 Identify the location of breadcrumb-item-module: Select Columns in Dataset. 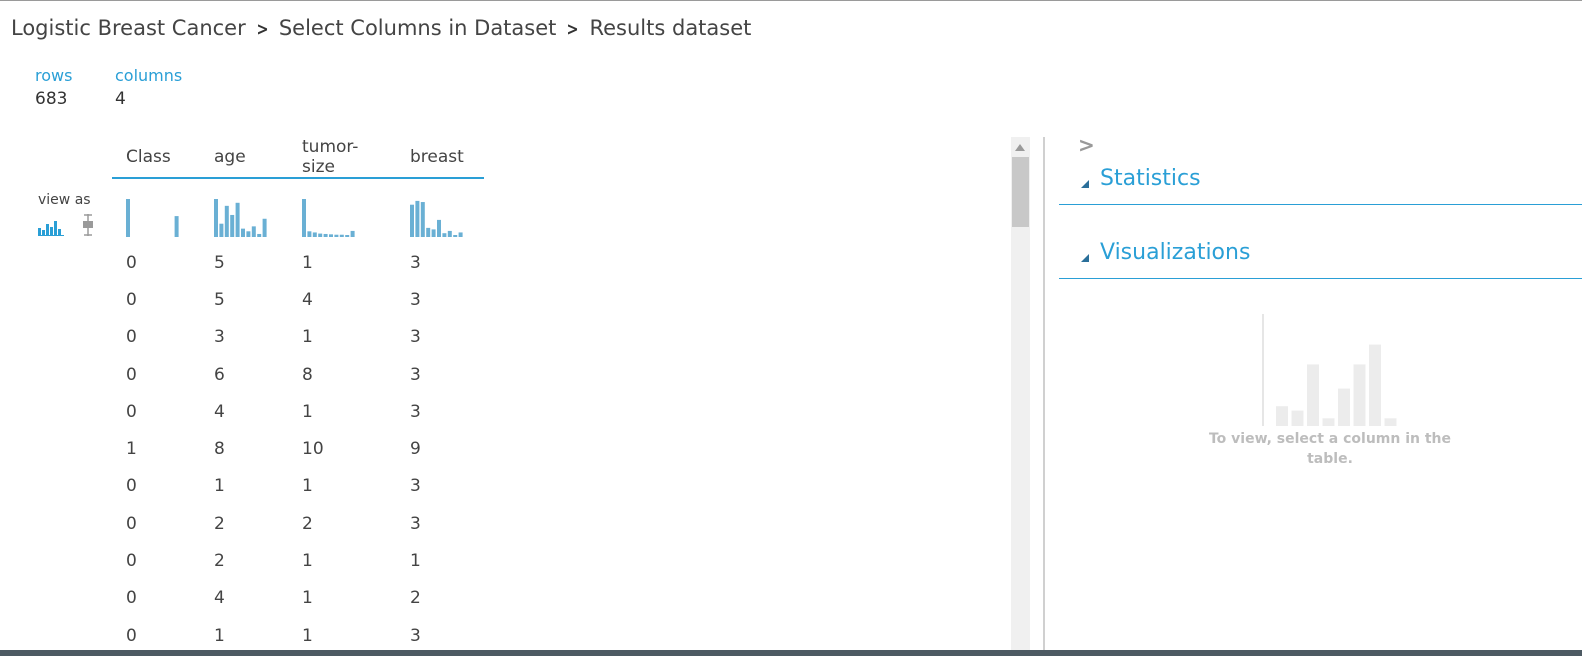
(418, 28).